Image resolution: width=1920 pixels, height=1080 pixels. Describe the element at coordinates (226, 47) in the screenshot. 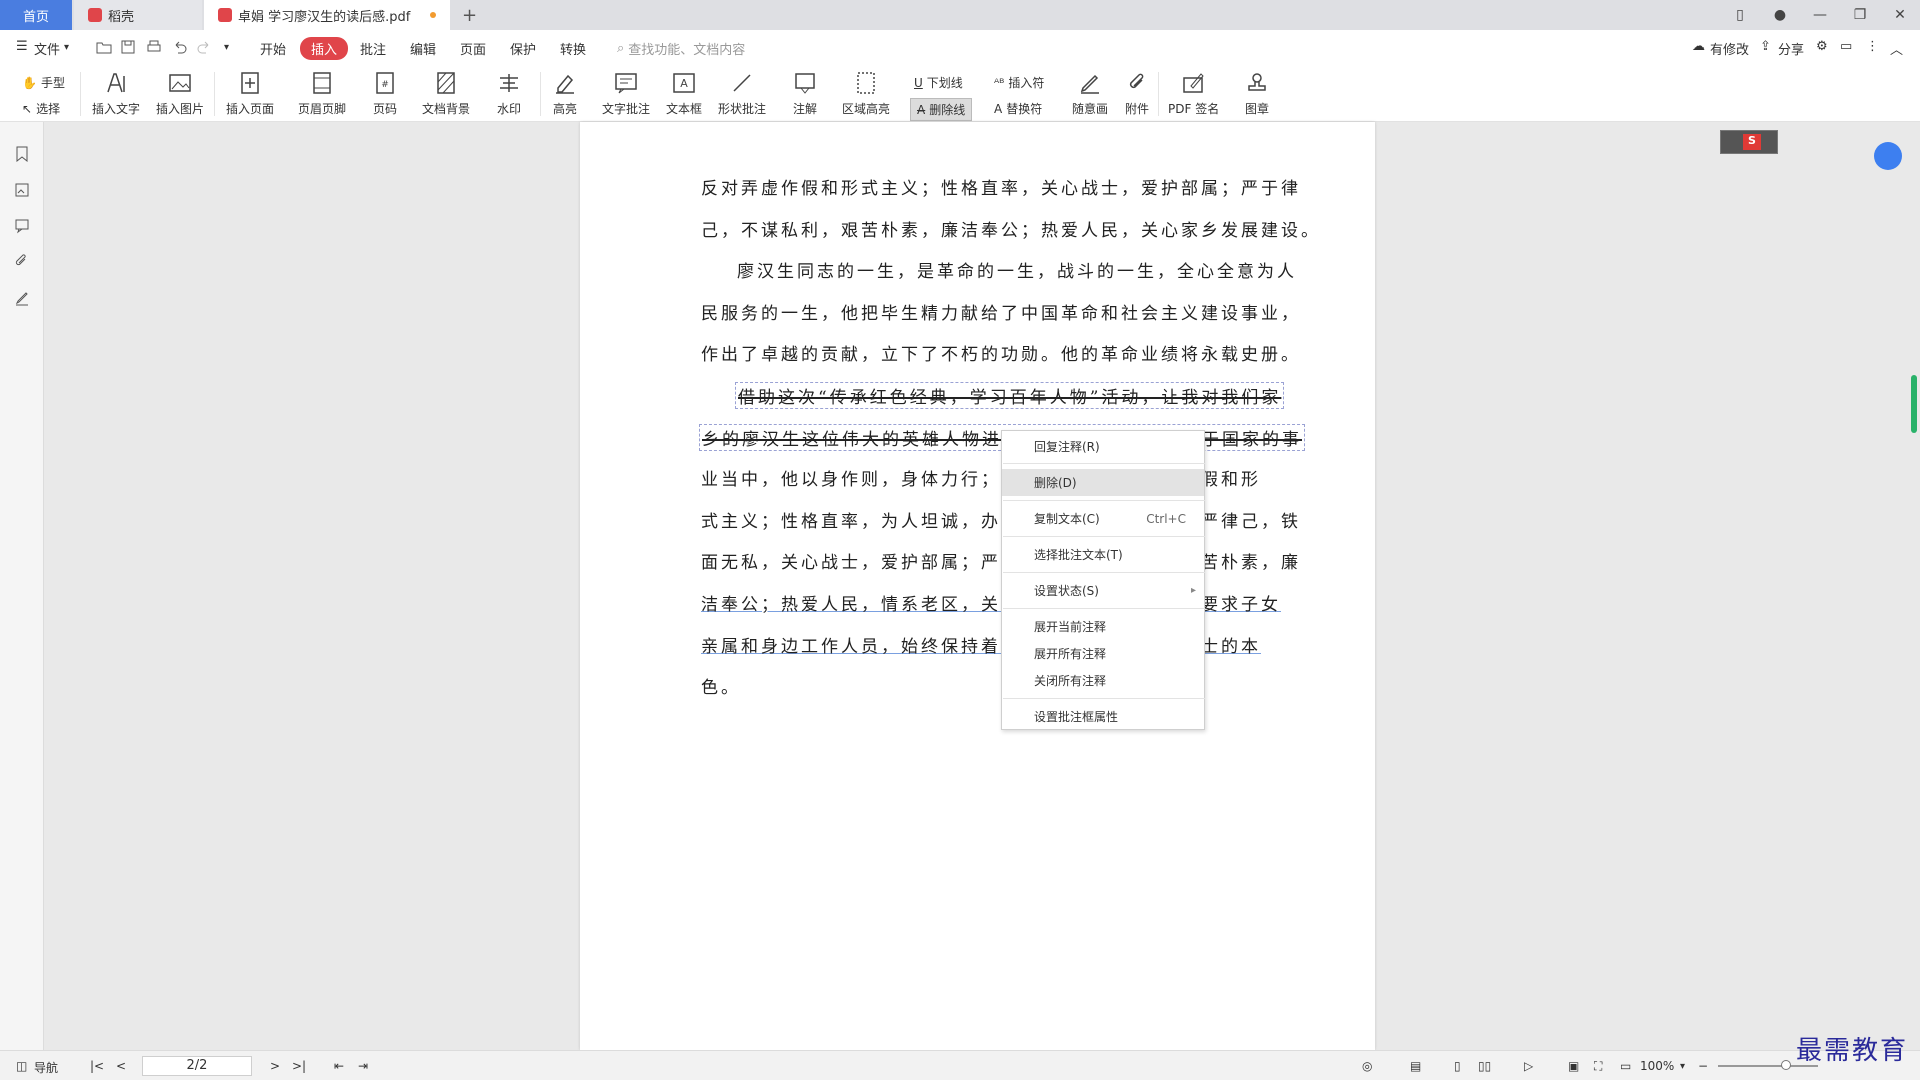

I see `customize-quickbar-icon: ▾` at that location.